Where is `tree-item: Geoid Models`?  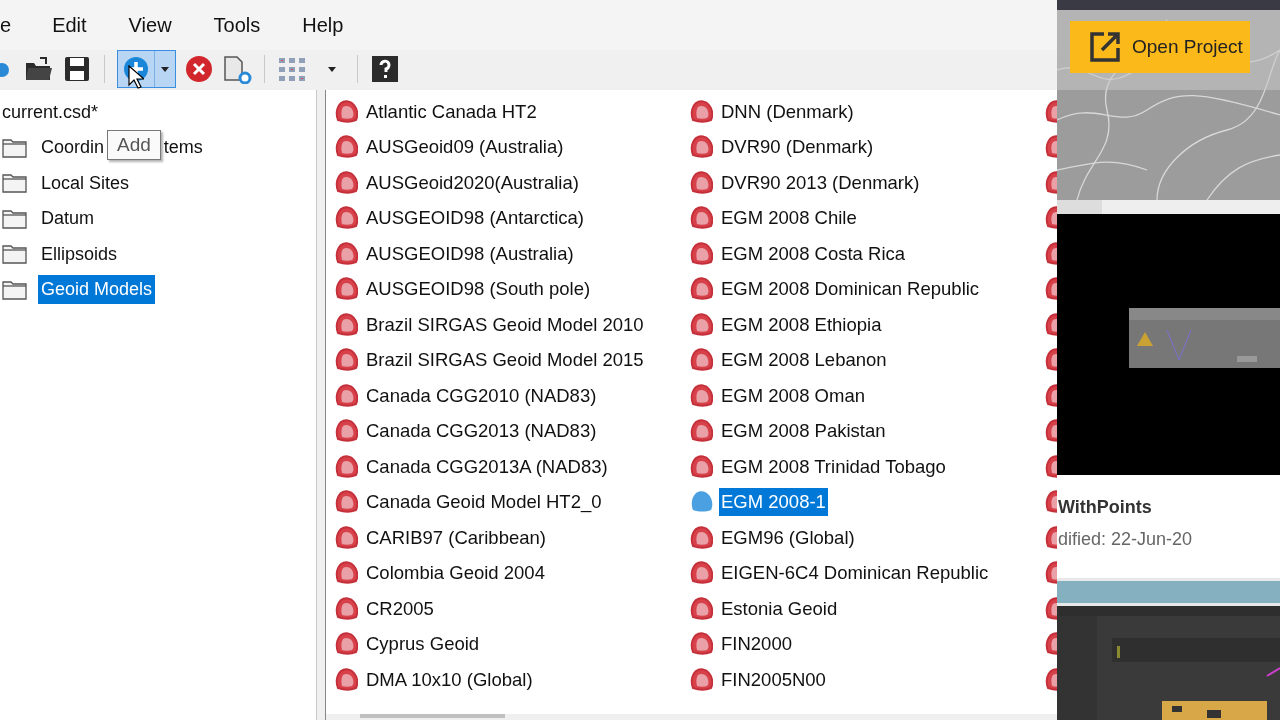
tree-item: Geoid Models is located at coordinates (97, 290).